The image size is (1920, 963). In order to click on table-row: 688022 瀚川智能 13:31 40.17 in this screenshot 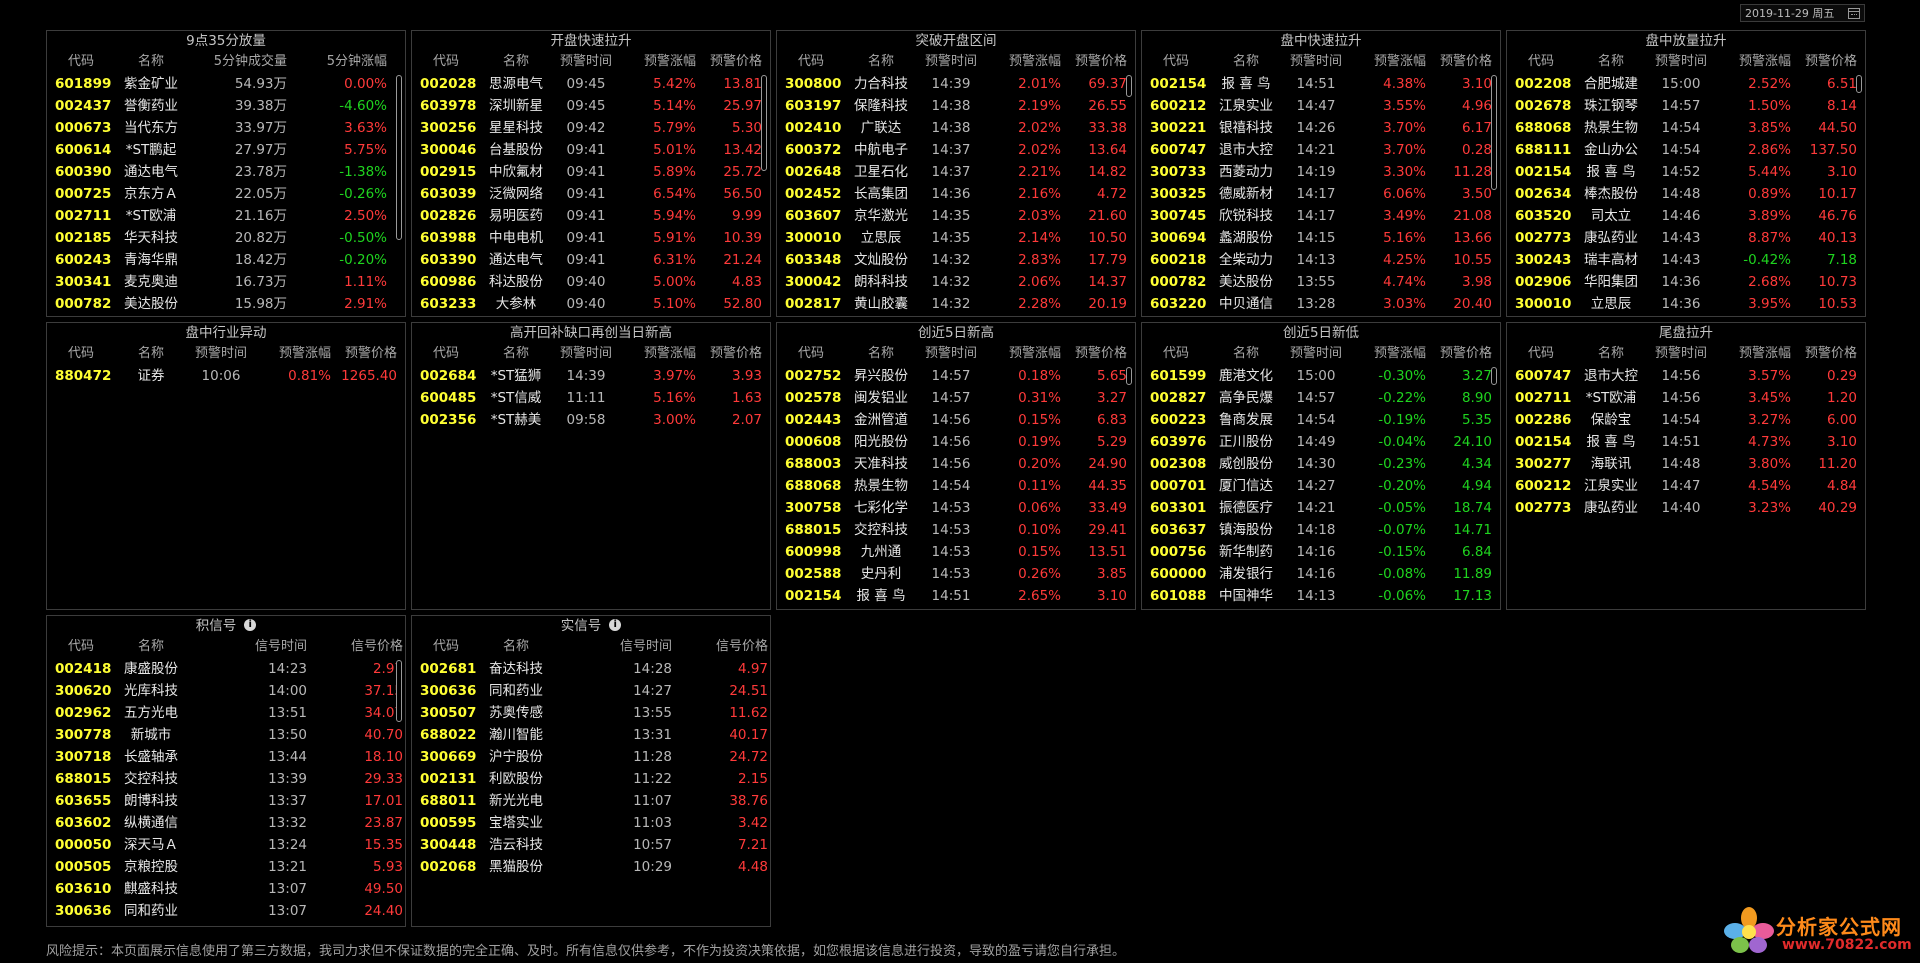, I will do `click(591, 735)`.